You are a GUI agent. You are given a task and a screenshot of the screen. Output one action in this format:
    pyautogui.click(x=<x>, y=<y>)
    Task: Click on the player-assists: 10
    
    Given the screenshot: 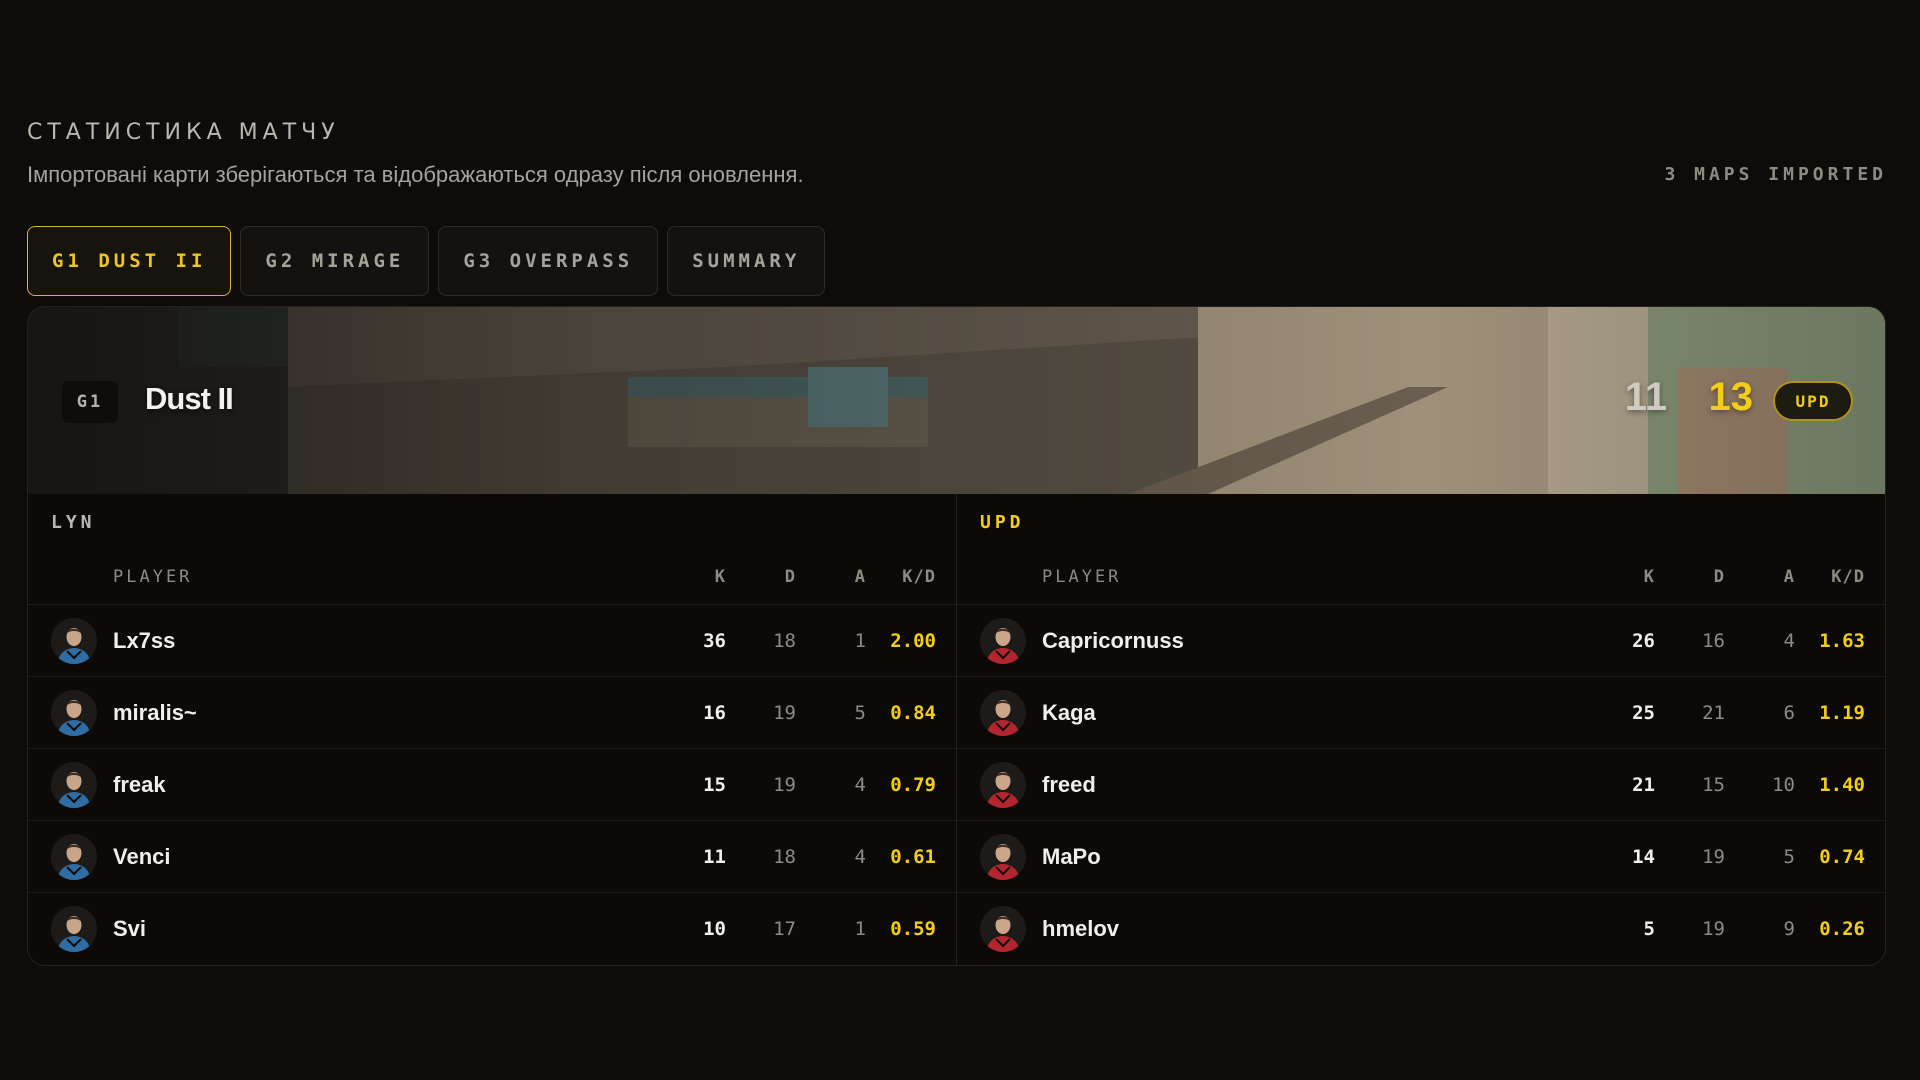 What is the action you would take?
    pyautogui.click(x=1783, y=784)
    